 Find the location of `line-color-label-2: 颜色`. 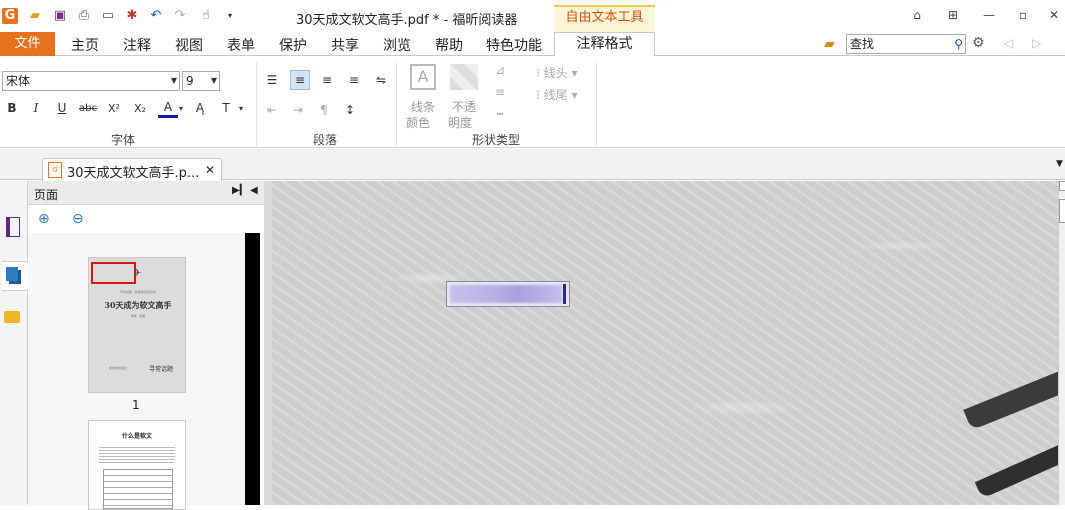

line-color-label-2: 颜色 is located at coordinates (417, 123).